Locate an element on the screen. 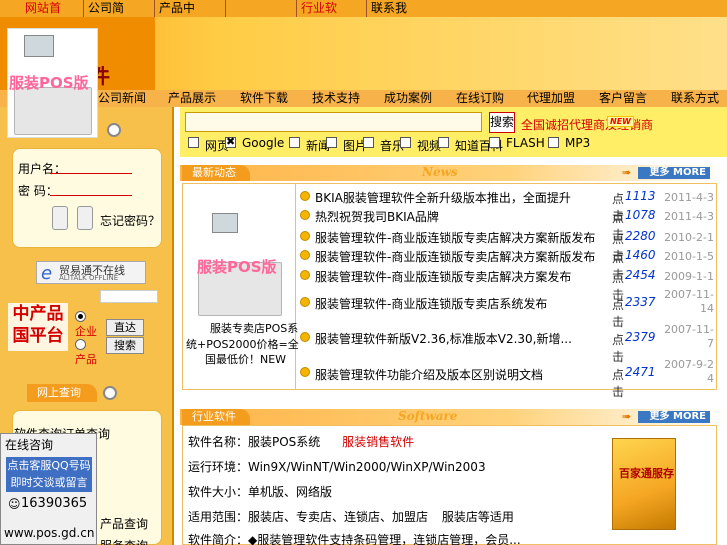 The image size is (727, 545). news-title: 服装管理软件-商业版连锁版专卖店解决方案发布 is located at coordinates (465, 276).